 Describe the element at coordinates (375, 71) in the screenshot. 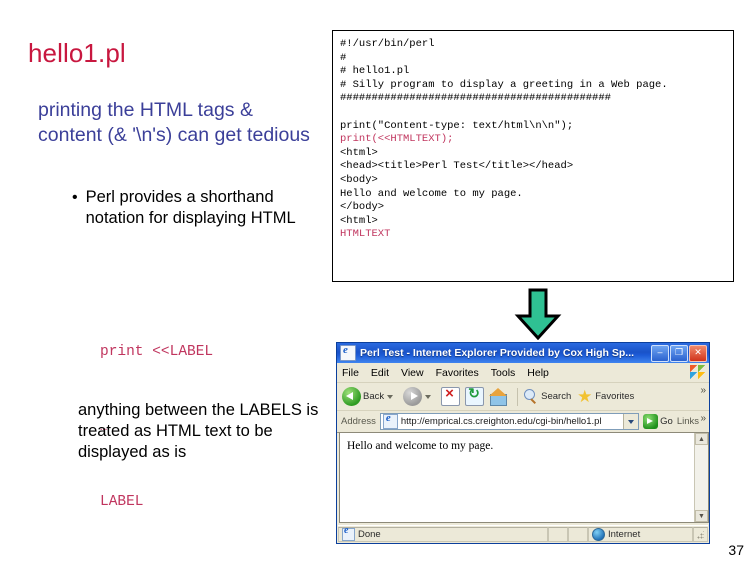

I see `code-line: # hello1.pl` at that location.